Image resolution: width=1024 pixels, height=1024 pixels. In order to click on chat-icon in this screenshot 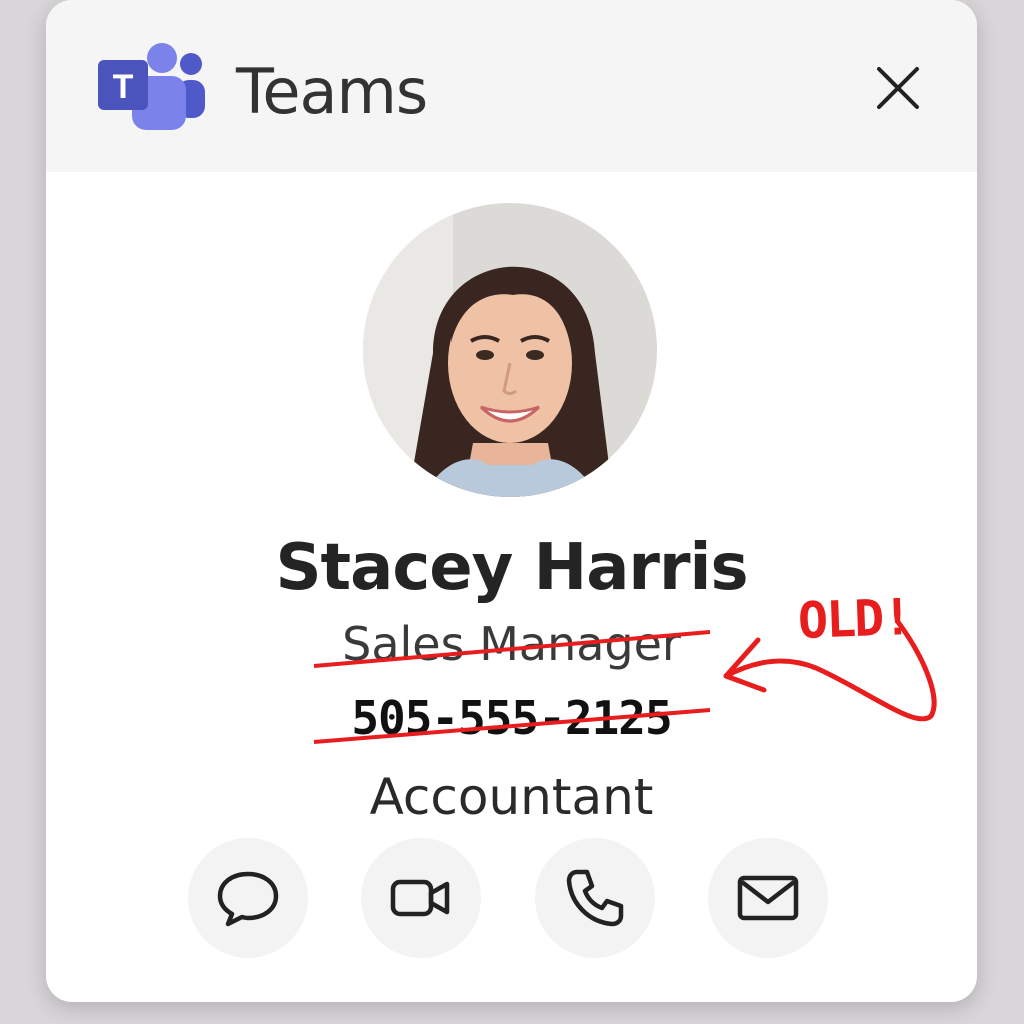, I will do `click(248, 899)`.